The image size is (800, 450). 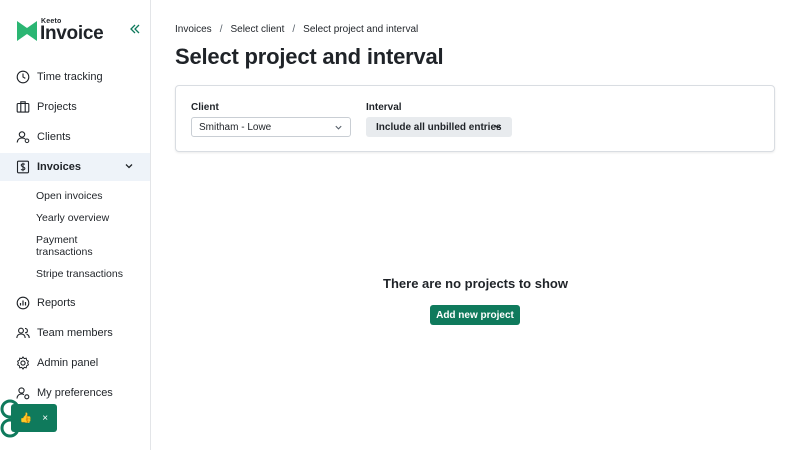 What do you see at coordinates (22, 137) in the screenshot?
I see `user-icon` at bounding box center [22, 137].